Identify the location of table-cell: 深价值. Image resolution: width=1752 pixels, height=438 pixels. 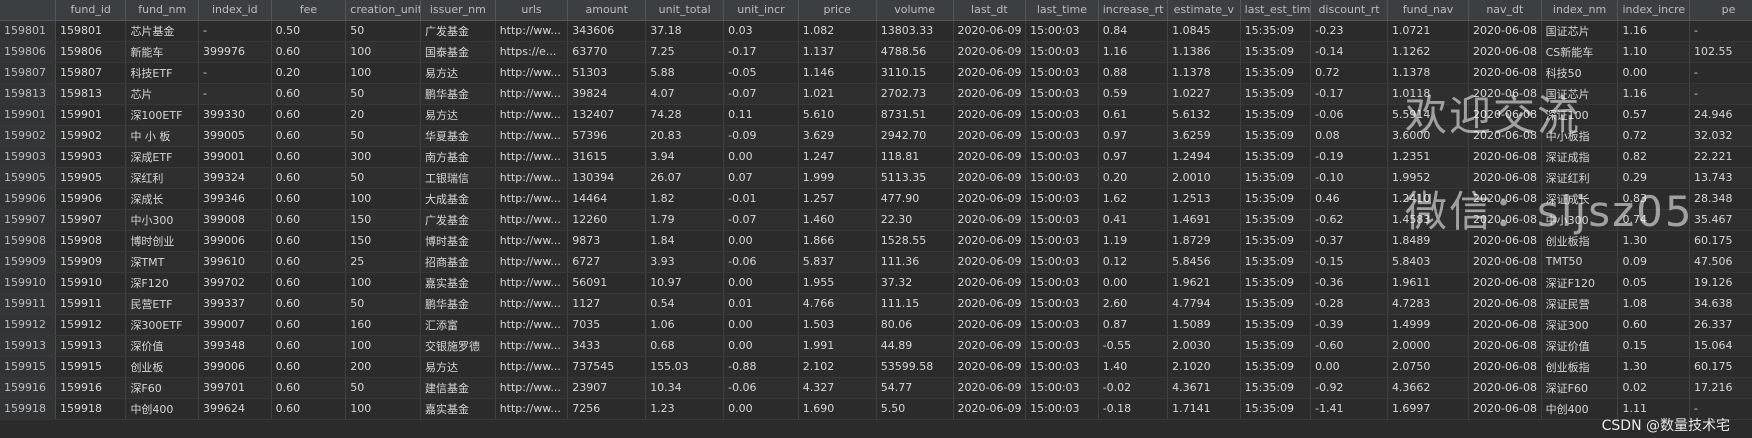
(162, 346).